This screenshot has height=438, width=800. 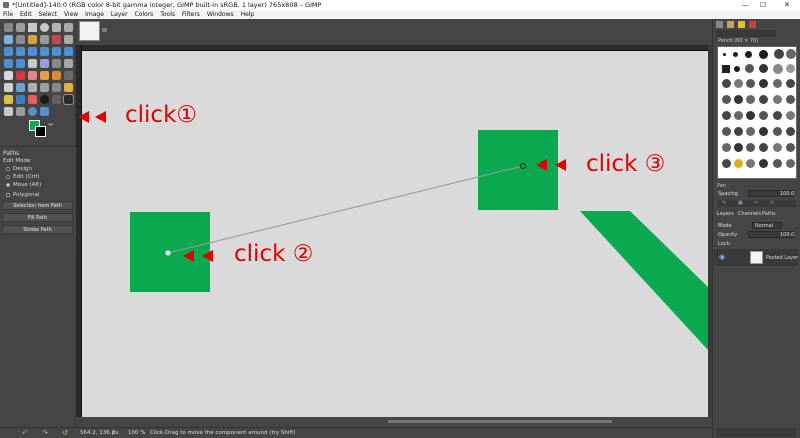 I want to click on shear-tool-icon, so click(x=44, y=51).